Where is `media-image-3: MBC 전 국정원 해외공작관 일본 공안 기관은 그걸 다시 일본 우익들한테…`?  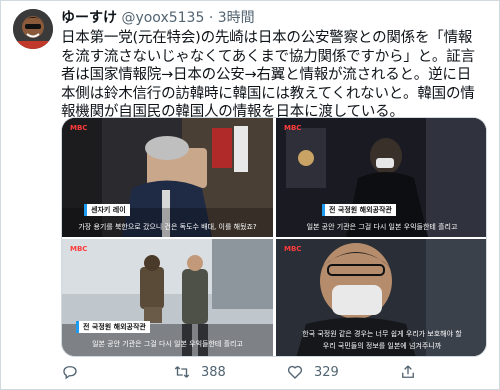 media-image-3: MBC 전 국정원 해외공작관 일본 공안 기관은 그걸 다시 일본 우익들한테… is located at coordinates (167, 297).